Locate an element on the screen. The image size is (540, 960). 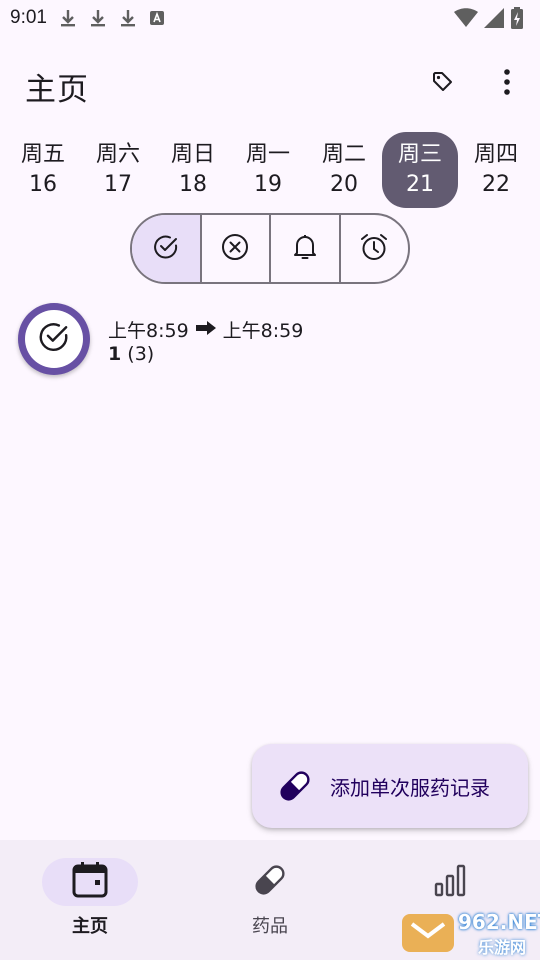
status-filter is located at coordinates (270, 248).